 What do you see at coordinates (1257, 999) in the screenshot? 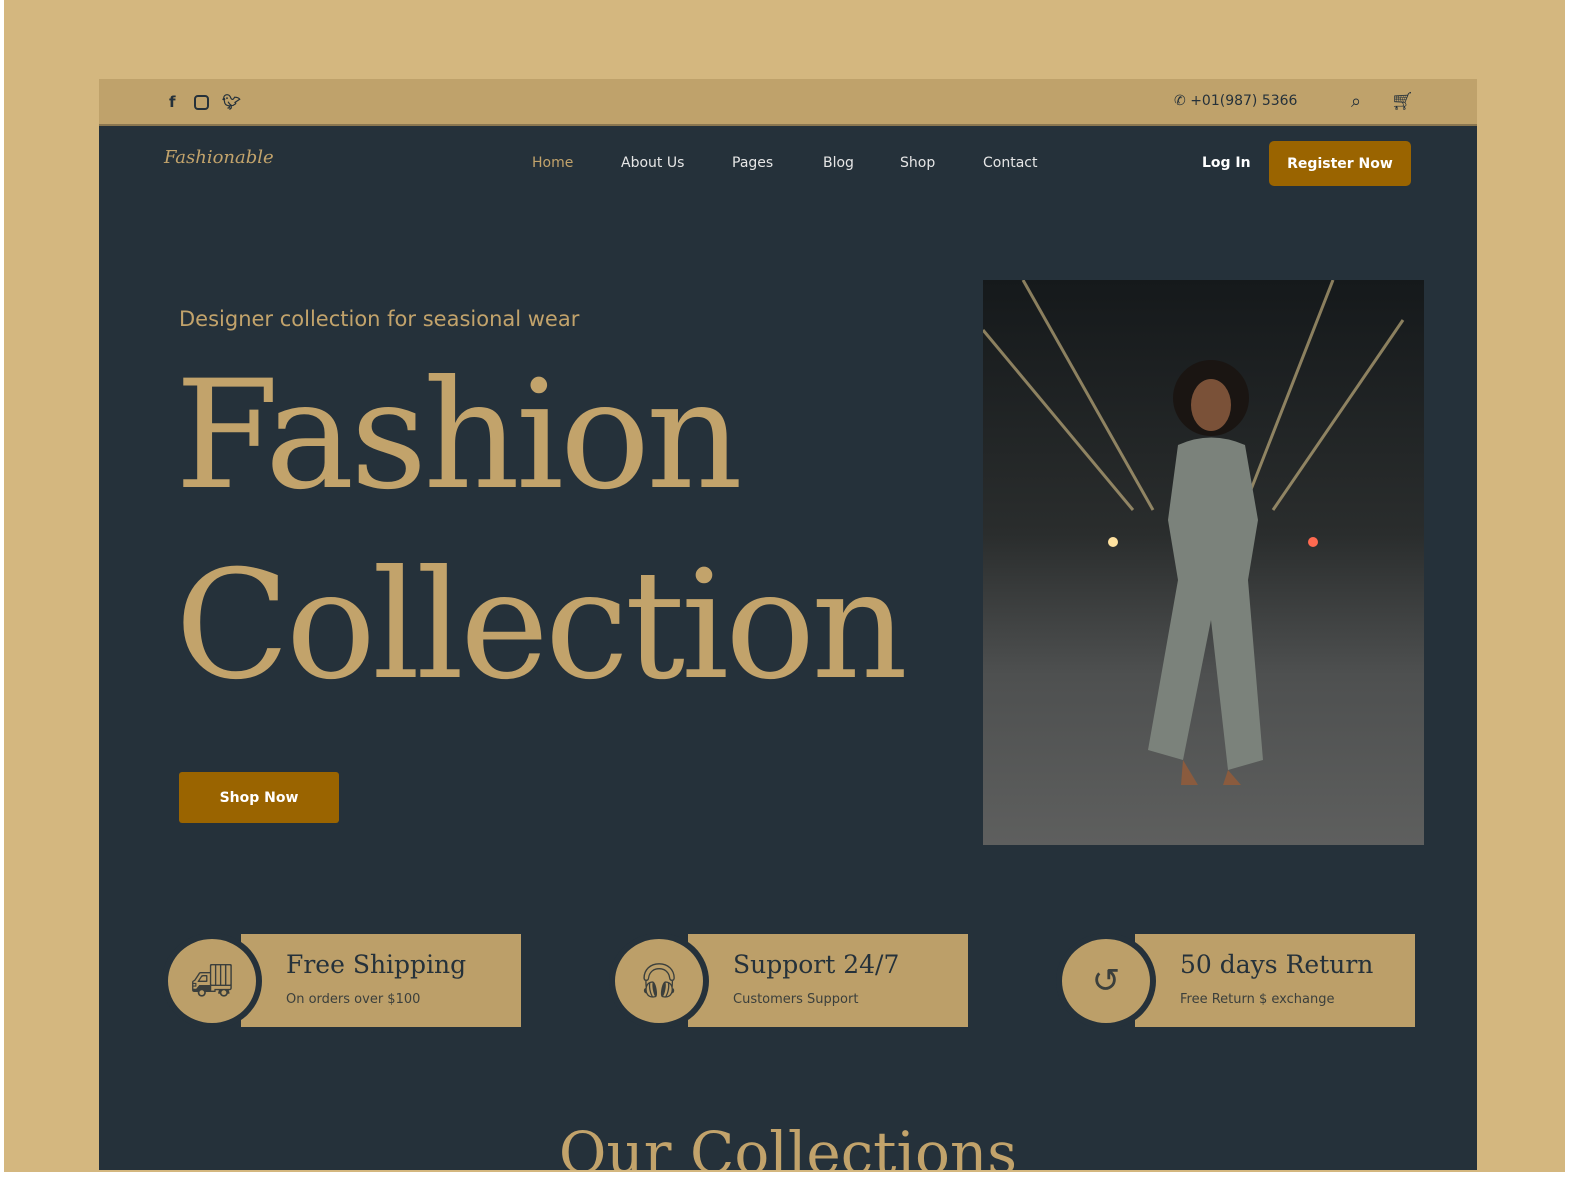
I see `feature-subtitle: Free Return $ exchange` at bounding box center [1257, 999].